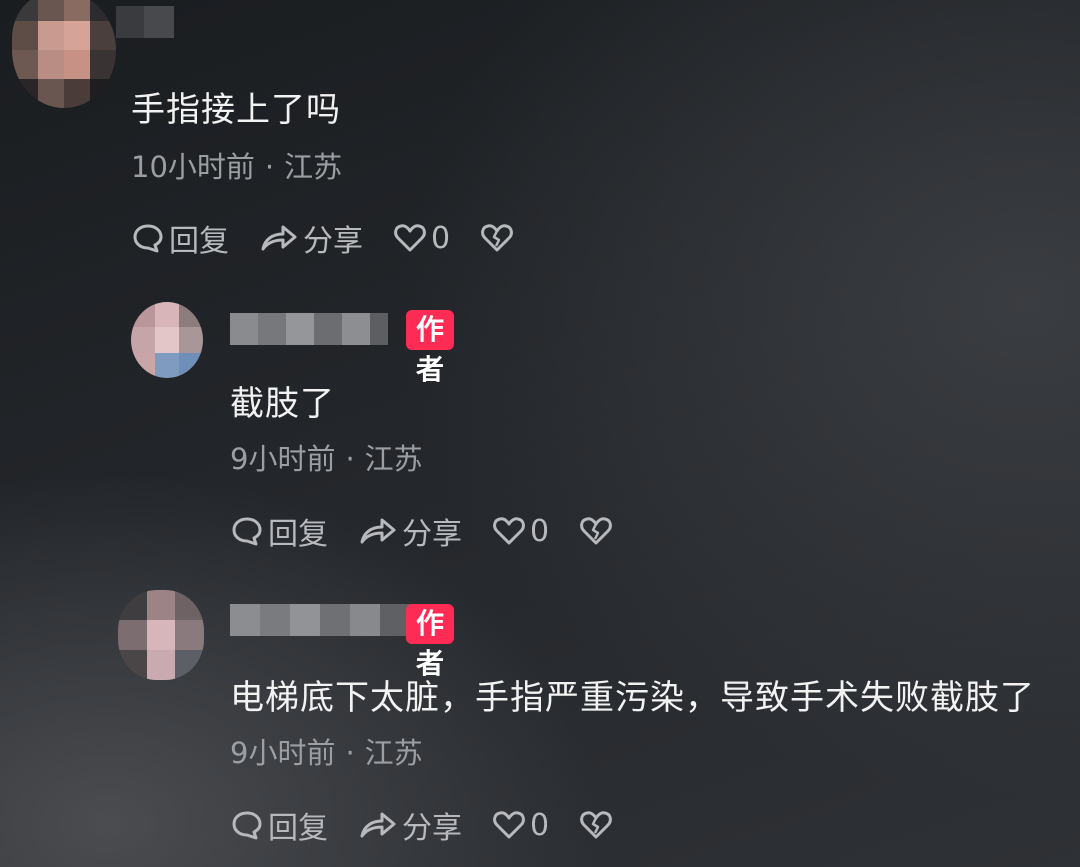  What do you see at coordinates (282, 404) in the screenshot?
I see `comment-text: 截肢了` at bounding box center [282, 404].